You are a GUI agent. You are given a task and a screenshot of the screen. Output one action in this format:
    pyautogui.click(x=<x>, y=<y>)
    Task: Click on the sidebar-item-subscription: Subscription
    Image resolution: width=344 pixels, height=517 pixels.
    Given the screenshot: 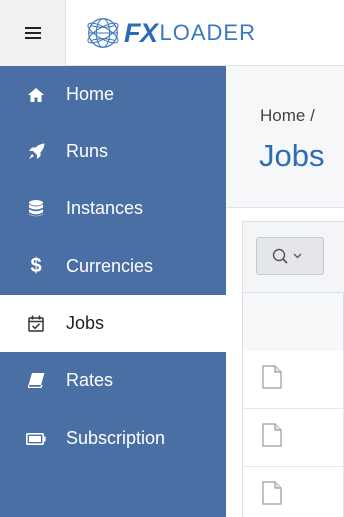 What is the action you would take?
    pyautogui.click(x=113, y=438)
    